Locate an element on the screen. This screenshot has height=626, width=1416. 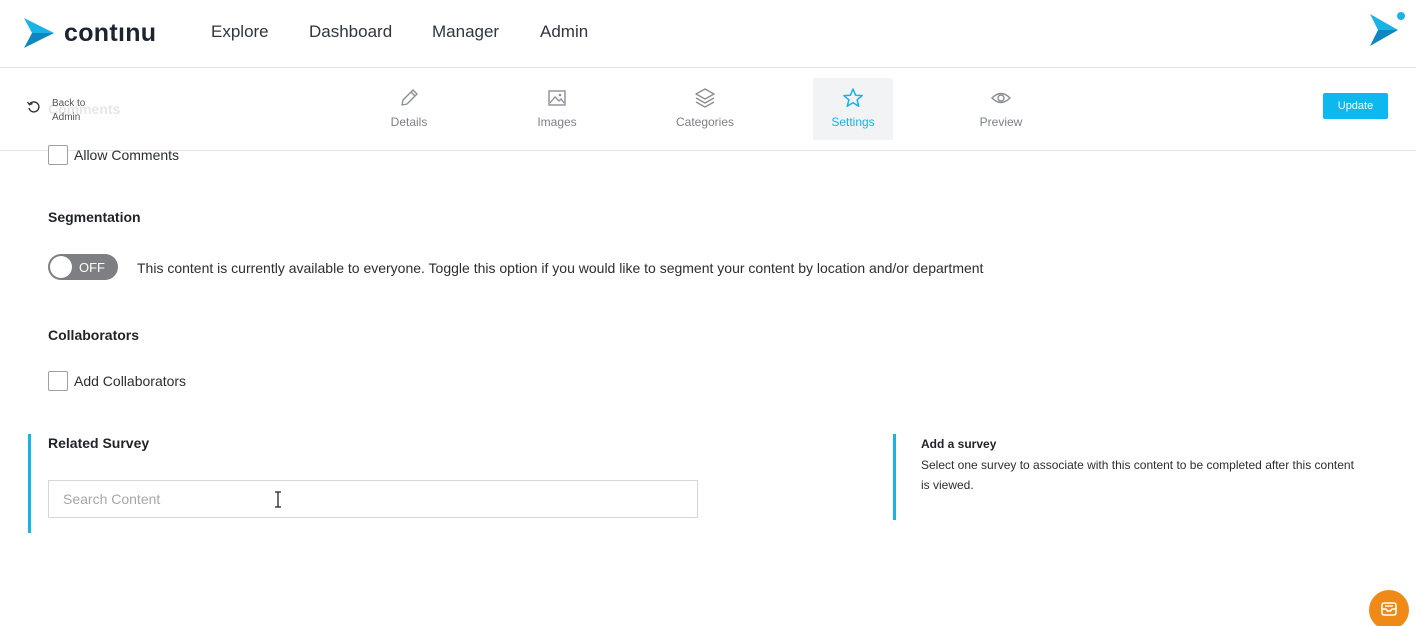
tab-label: Settings is located at coordinates (853, 122).